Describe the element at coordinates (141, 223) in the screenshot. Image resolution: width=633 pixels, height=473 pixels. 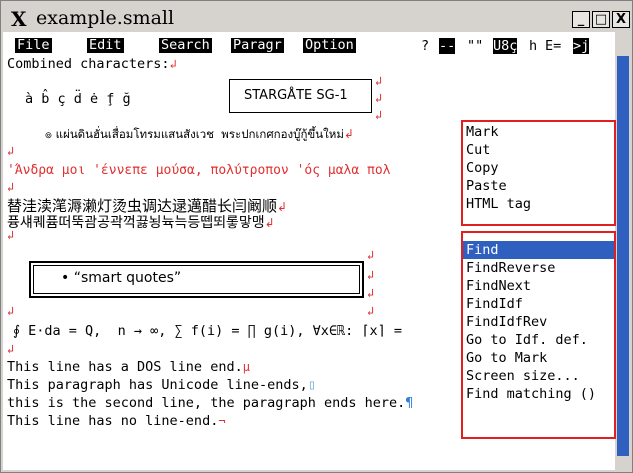
I see `text-line-korean: 퓽섀퀘퓸떠뚝괌공곽꺽끓뇡뉵늑등뗍뙤롷맣맹↲` at that location.